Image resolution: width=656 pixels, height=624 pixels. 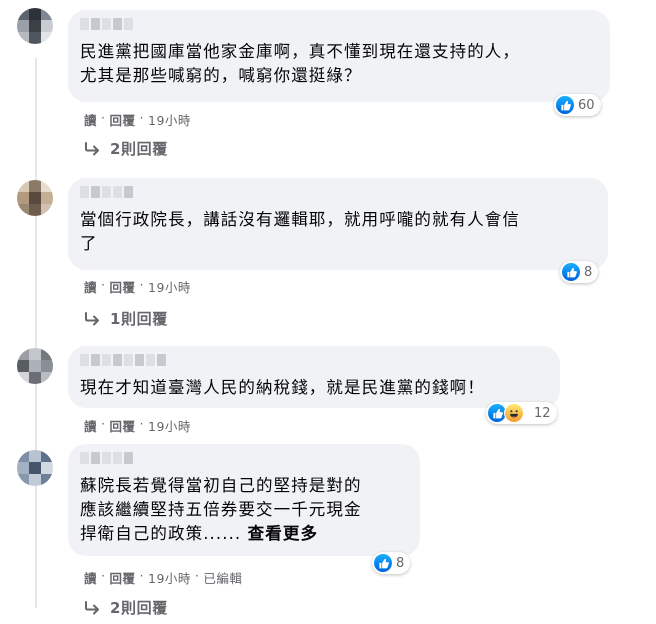 I want to click on comment-bubble: 現在才知道臺灣人民的納稅錢，就是民進黨的錢啊！, so click(x=314, y=377).